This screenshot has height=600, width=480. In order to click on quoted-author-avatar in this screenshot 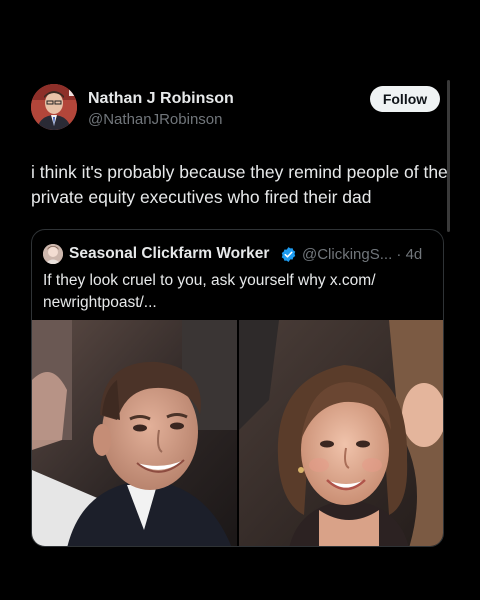, I will do `click(53, 254)`.